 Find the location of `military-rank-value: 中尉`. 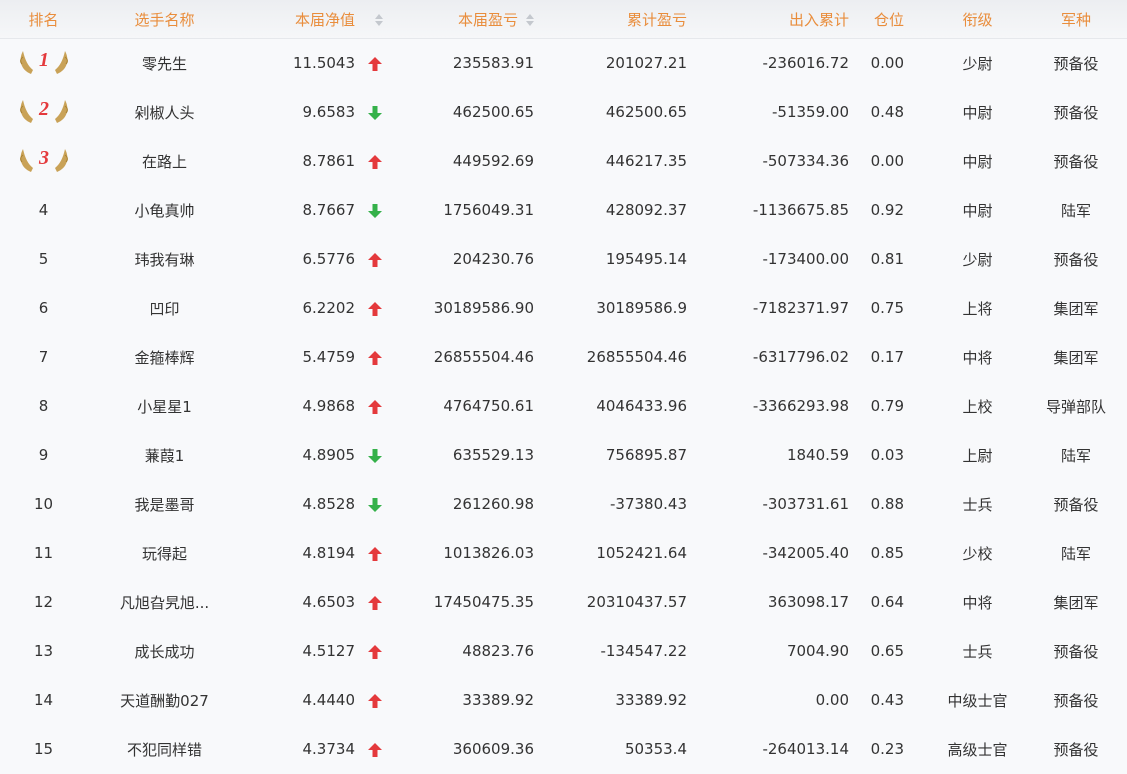

military-rank-value: 中尉 is located at coordinates (977, 161).